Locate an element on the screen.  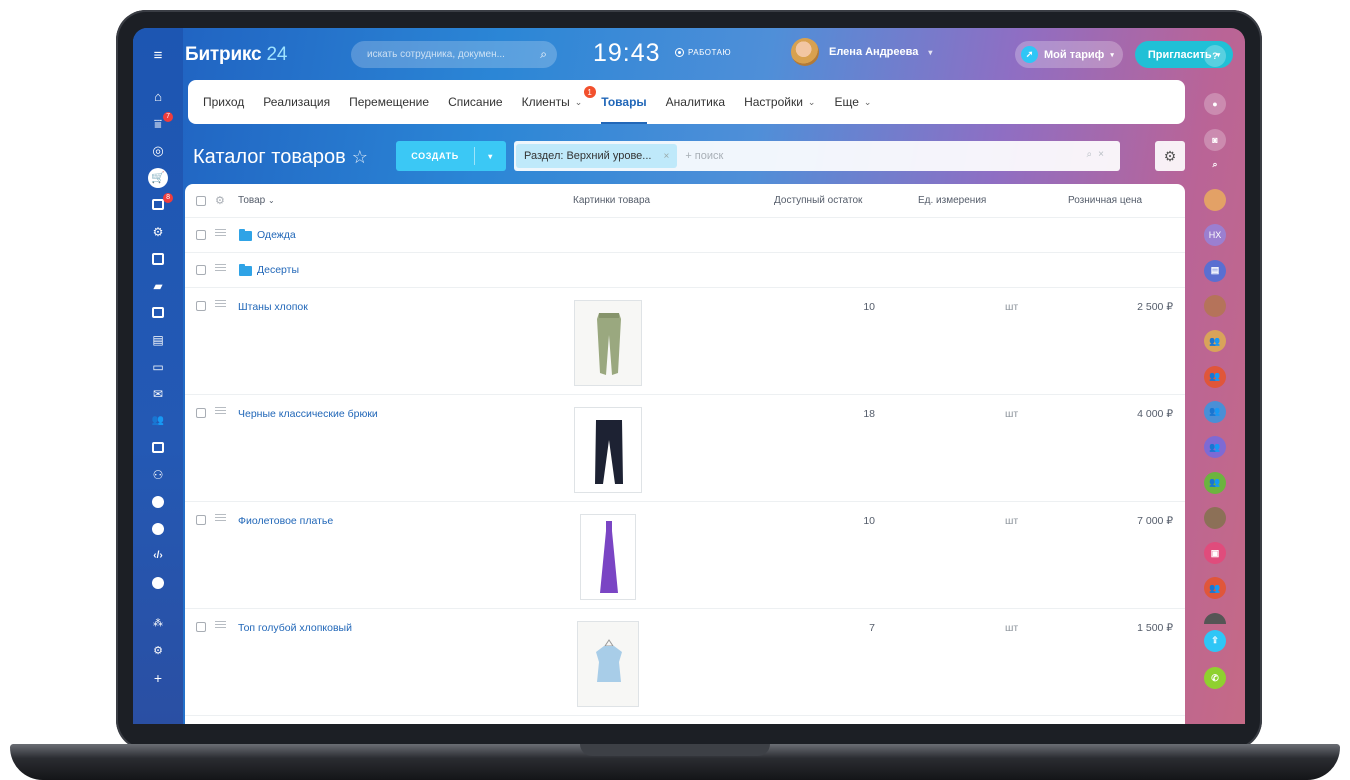
column-settings-icon: ⚙ is located at coordinates (221, 200).